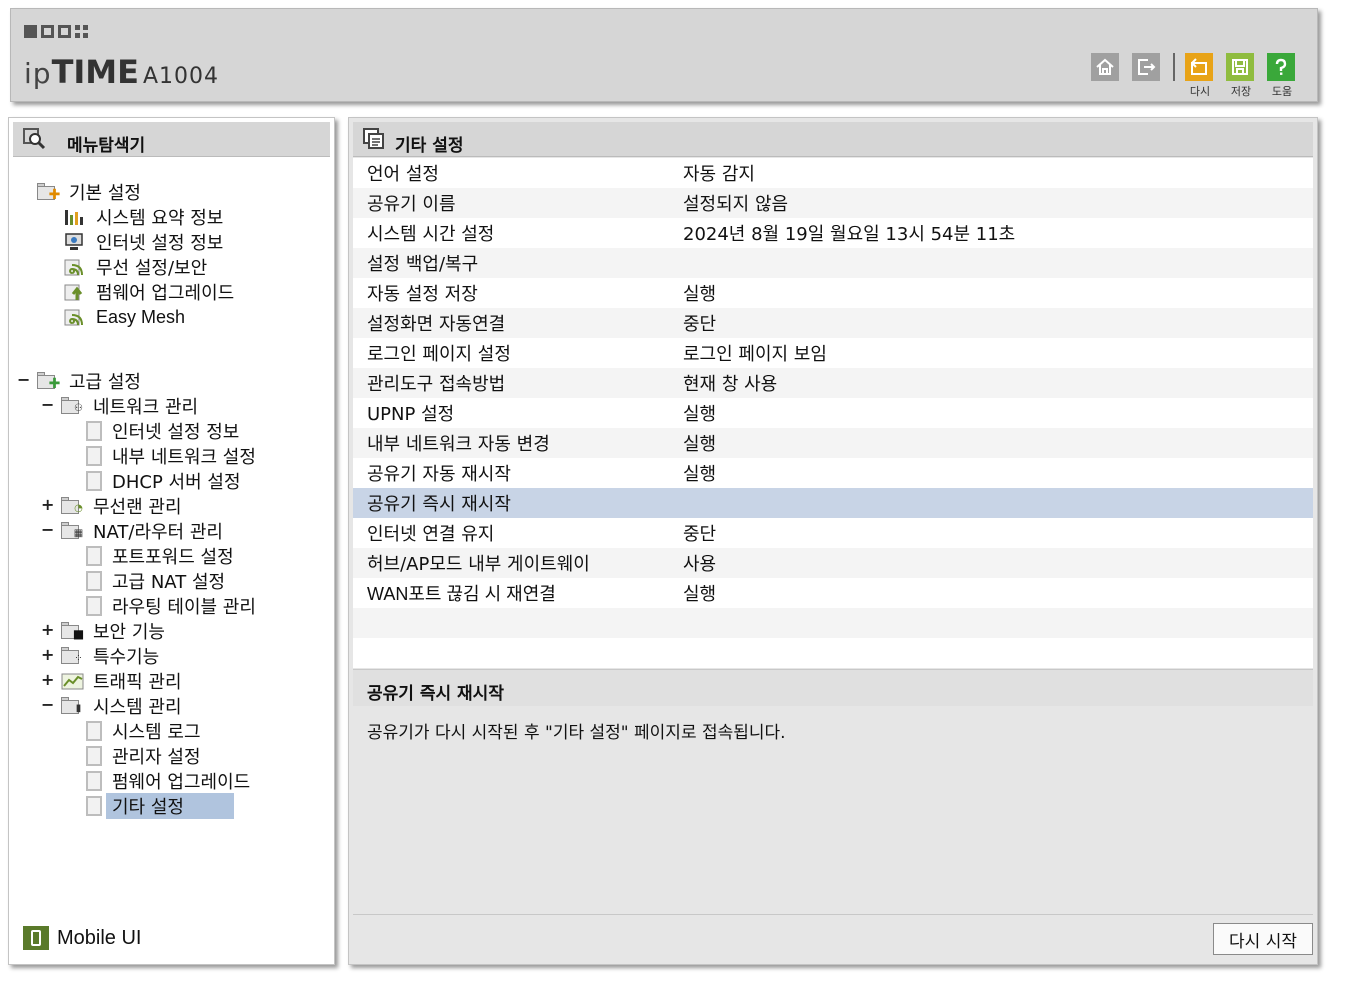 This screenshot has width=1347, height=995. Describe the element at coordinates (181, 76) in the screenshot. I see `model-name: A1004` at that location.